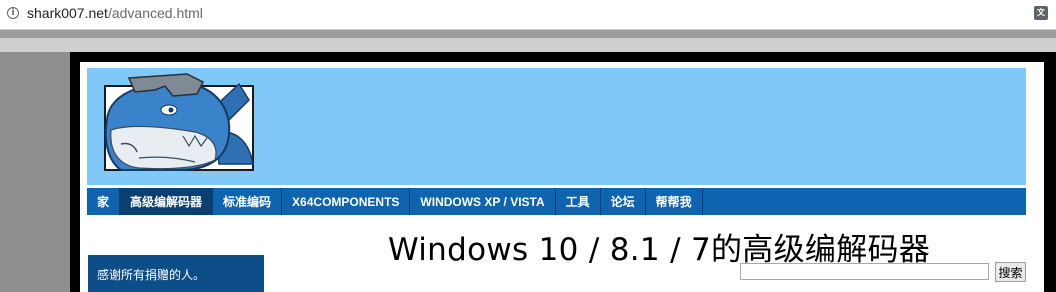 This screenshot has width=1056, height=292. I want to click on nav-item-tools: 工具, so click(578, 201).